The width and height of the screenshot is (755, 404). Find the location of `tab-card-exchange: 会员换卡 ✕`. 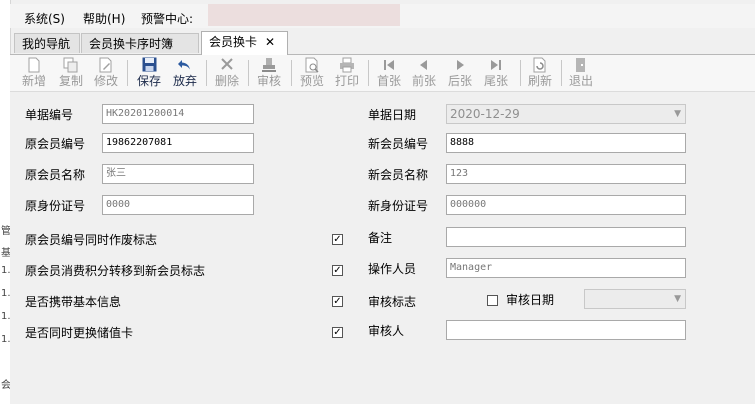

tab-card-exchange: 会员换卡 ✕ is located at coordinates (244, 43).